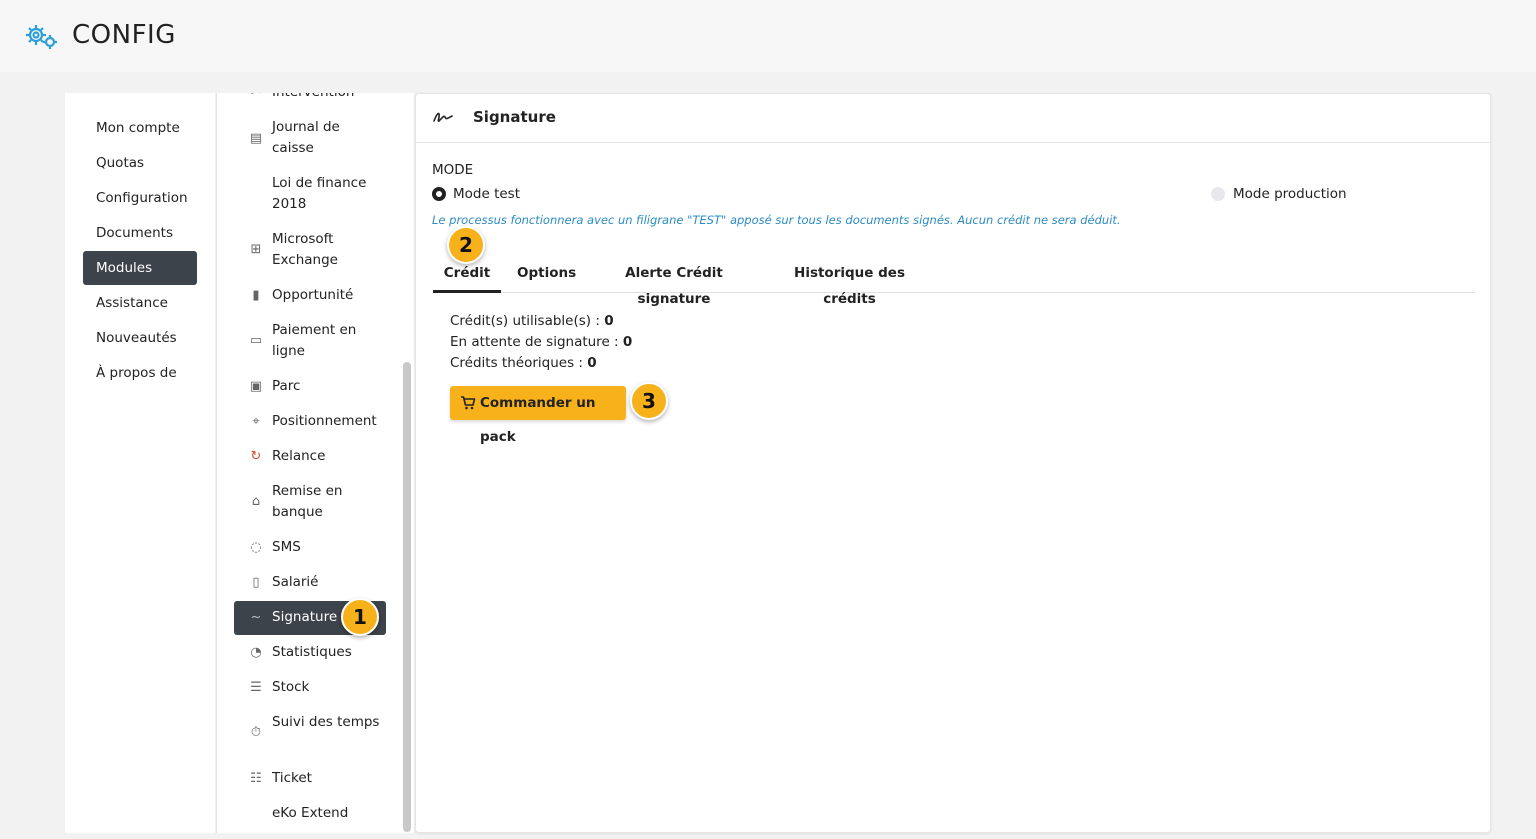 The image size is (1536, 839). I want to click on pending-signature-value: 0, so click(627, 342).